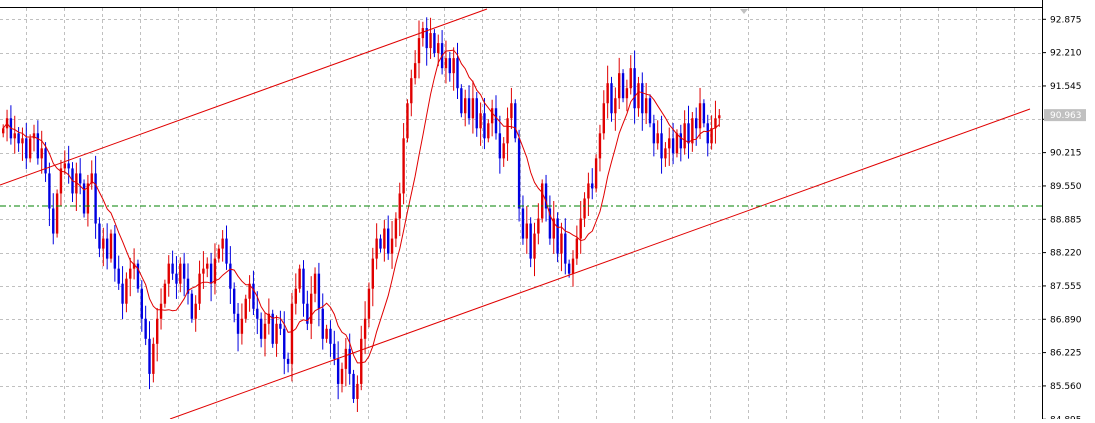  Describe the element at coordinates (1066, 417) in the screenshot. I see `y-tick-label: 84.895` at that location.